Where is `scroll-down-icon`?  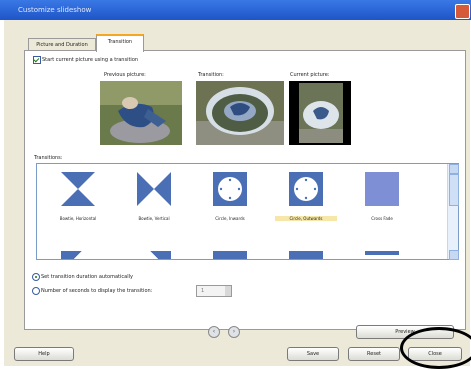 scroll-down-icon is located at coordinates (454, 255).